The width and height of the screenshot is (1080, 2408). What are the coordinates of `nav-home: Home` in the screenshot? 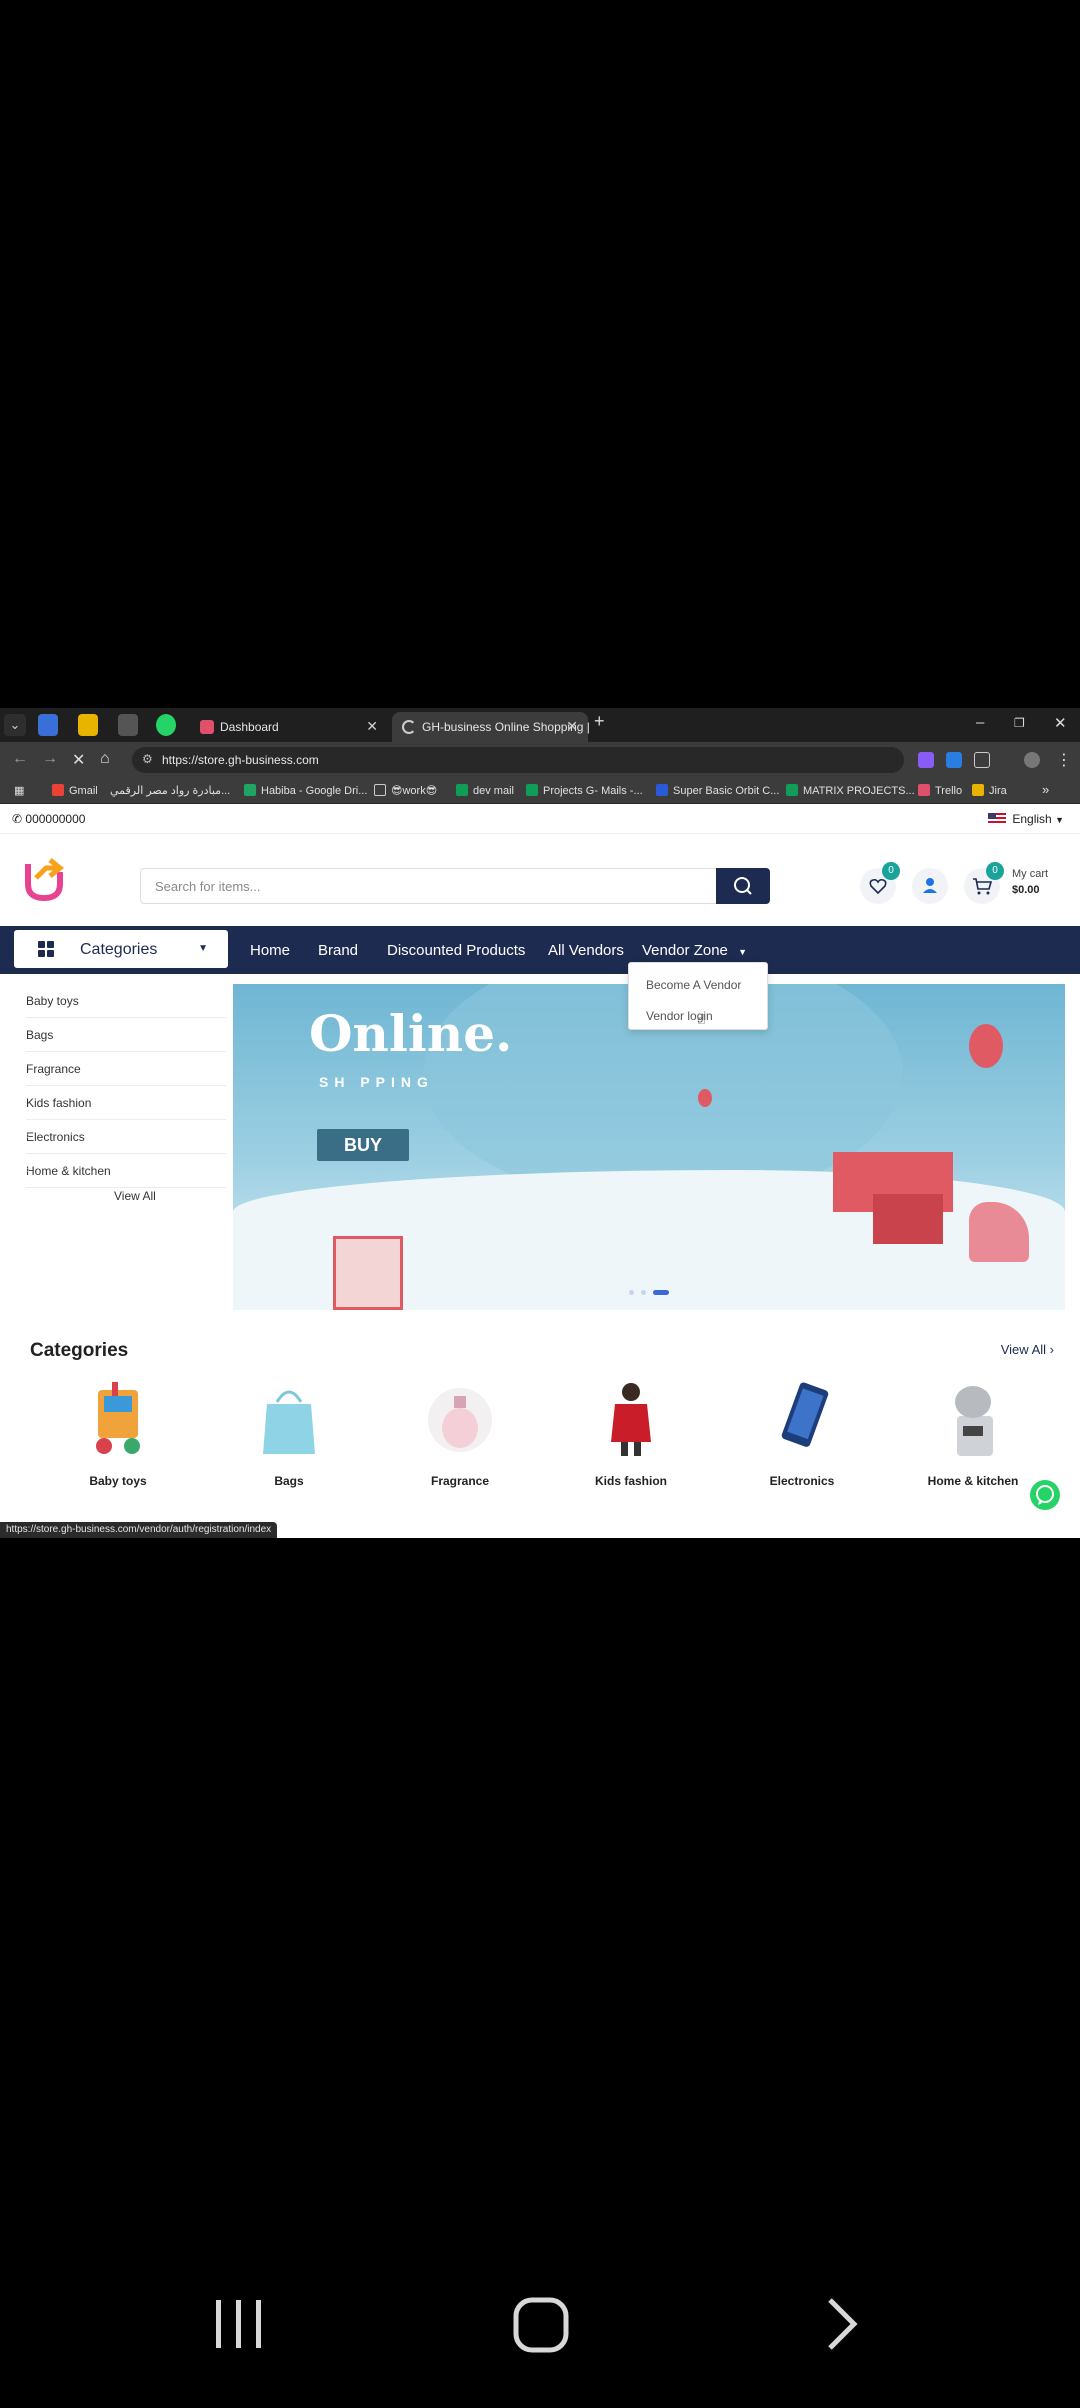 It's located at (270, 950).